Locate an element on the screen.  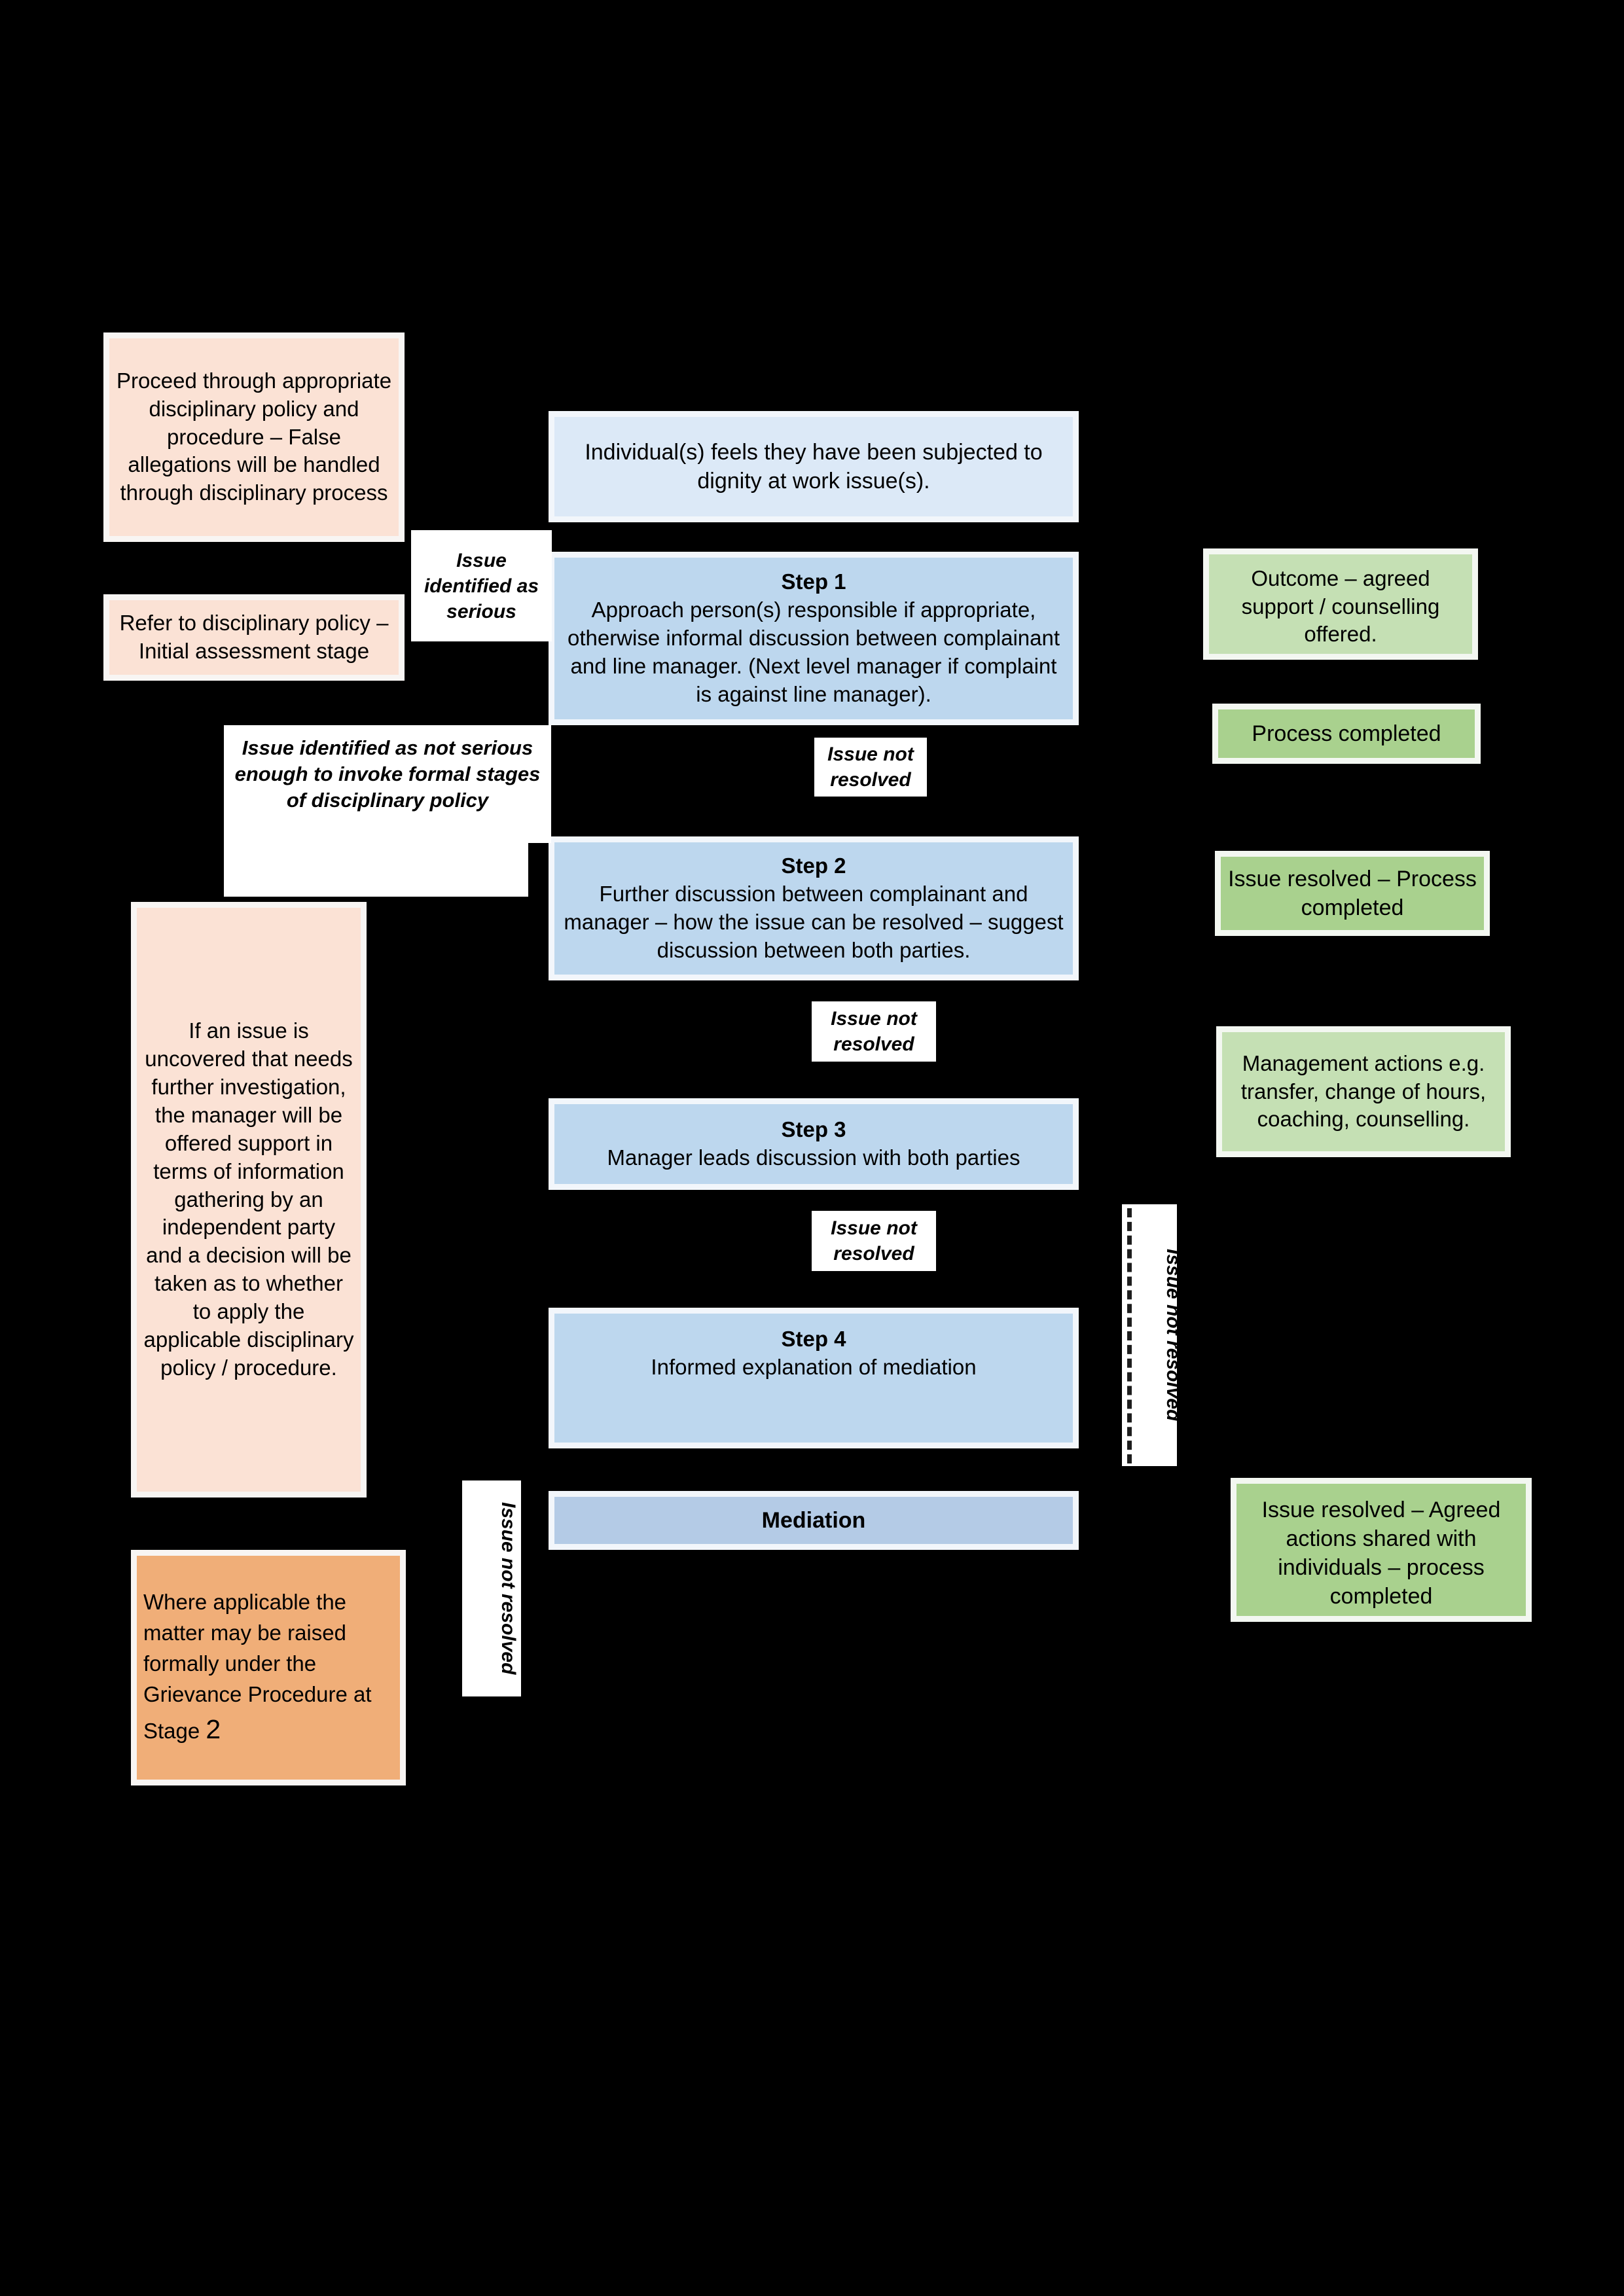
label-issue-not-resolved-2: Issue not resolved is located at coordinates (874, 1031).